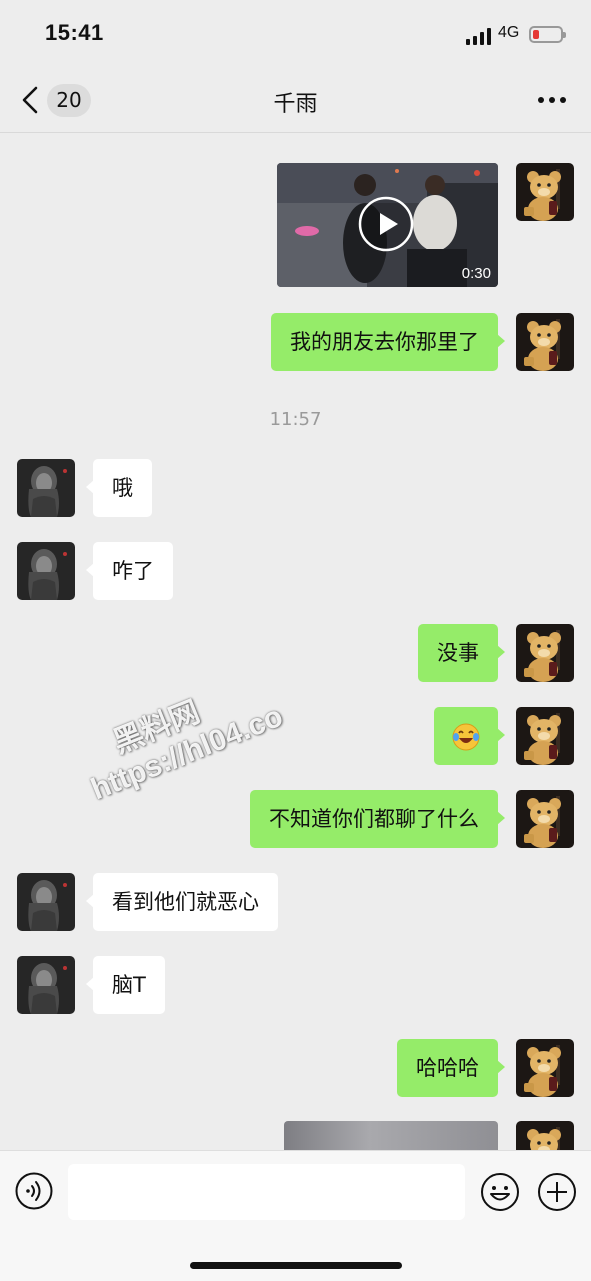 This screenshot has height=1281, width=591. Describe the element at coordinates (391, 1135) in the screenshot. I see `image-message-partial` at that location.